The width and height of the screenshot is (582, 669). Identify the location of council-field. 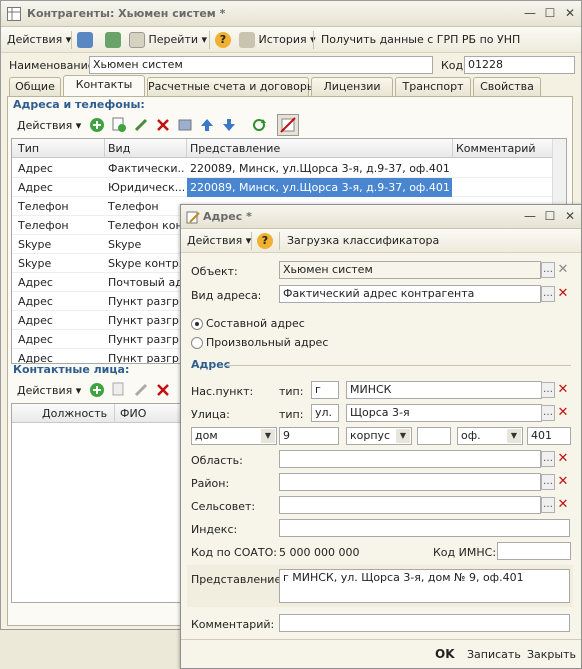
(410, 505).